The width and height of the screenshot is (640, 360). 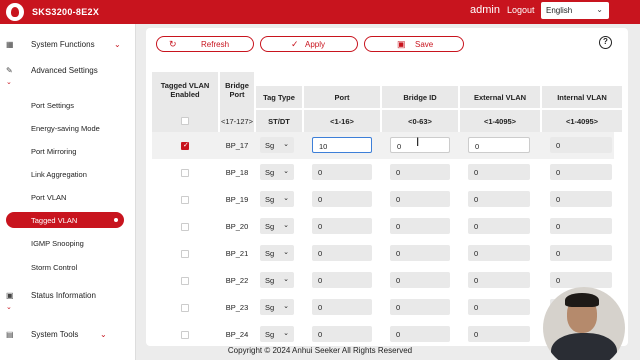 I want to click on bridge-port-label: BP_19, so click(x=237, y=199).